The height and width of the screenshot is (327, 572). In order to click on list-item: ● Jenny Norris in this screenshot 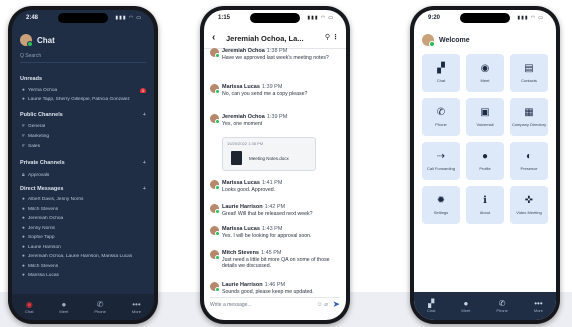, I will do `click(84, 228)`.